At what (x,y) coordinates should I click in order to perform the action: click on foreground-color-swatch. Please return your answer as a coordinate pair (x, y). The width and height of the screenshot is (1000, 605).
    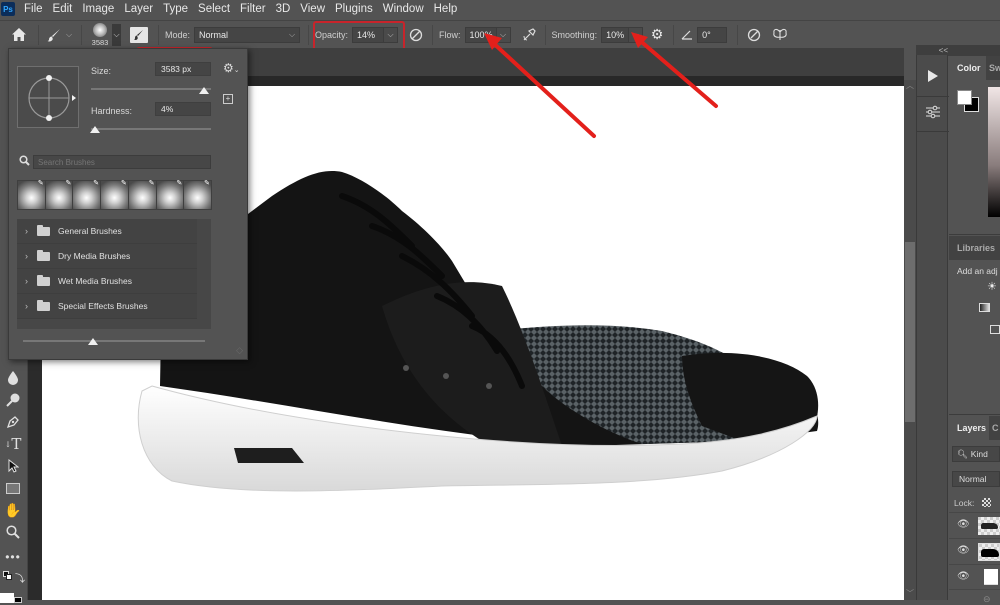
    Looking at the image, I should click on (964, 97).